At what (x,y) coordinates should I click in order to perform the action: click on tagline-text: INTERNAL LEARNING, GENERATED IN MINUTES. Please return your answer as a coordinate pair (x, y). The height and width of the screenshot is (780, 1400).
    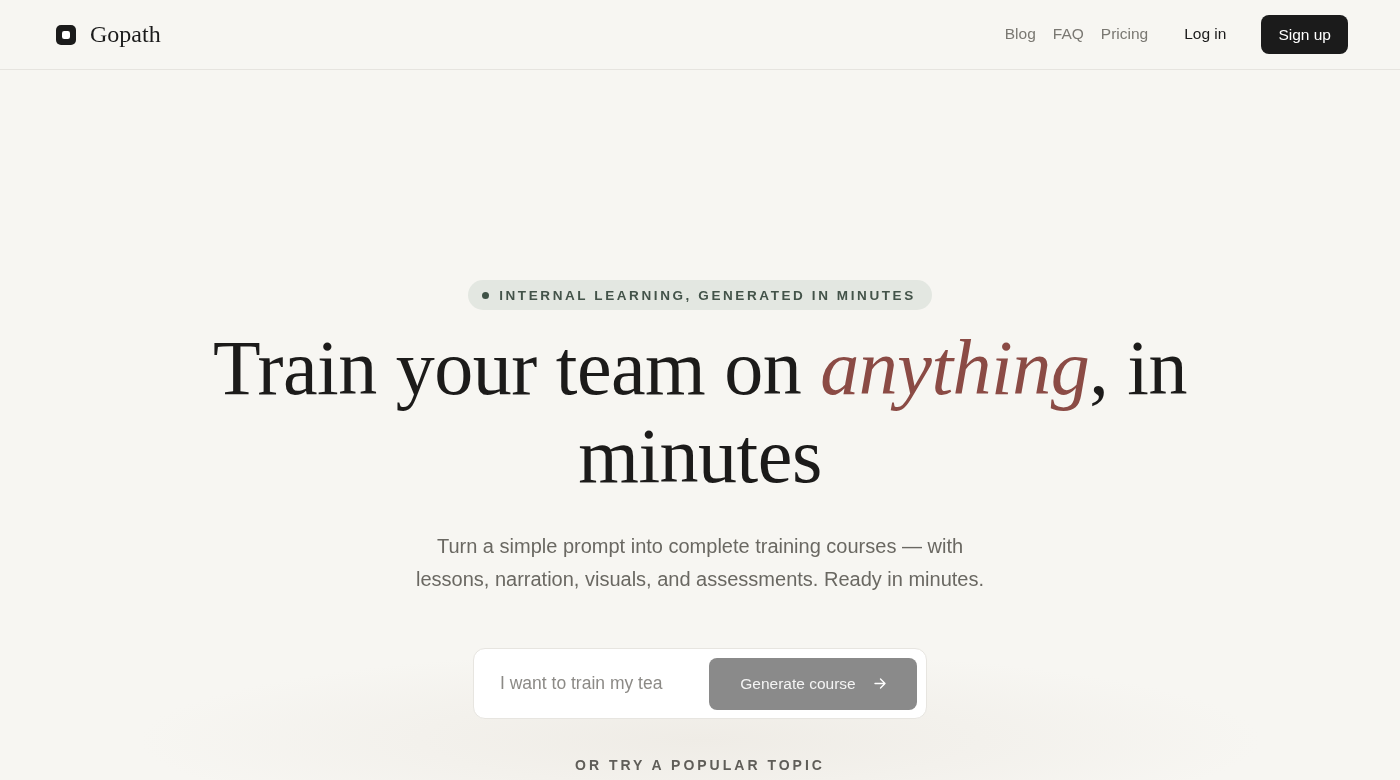
    Looking at the image, I should click on (707, 295).